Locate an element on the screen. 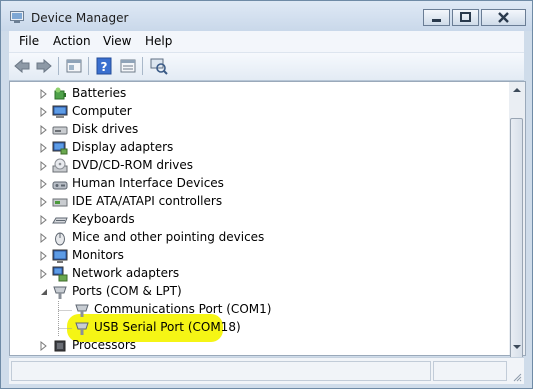  processor-icon is located at coordinates (60, 346).